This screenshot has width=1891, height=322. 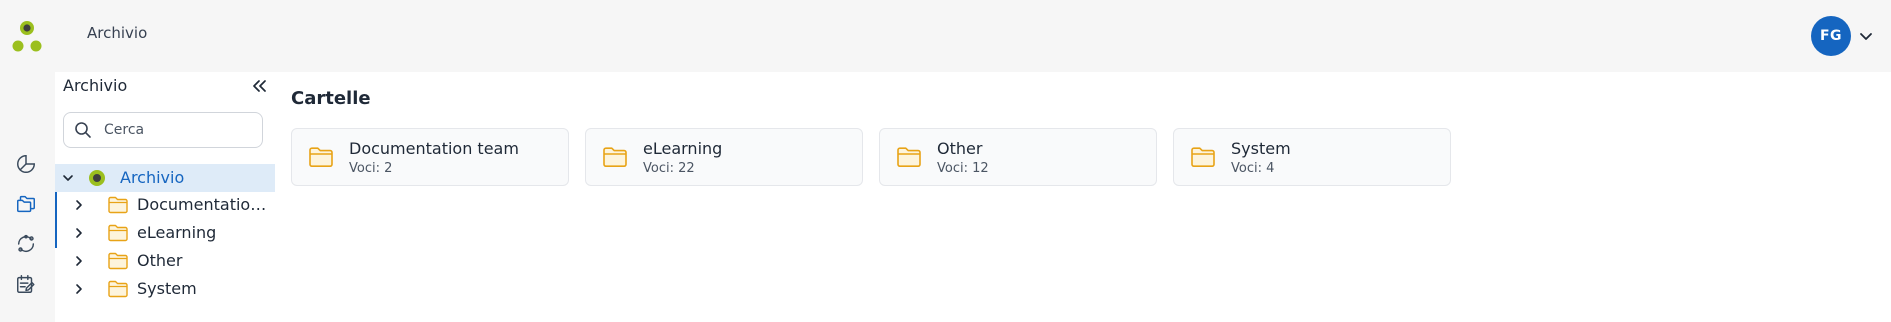 I want to click on task-edit-icon, so click(x=26, y=284).